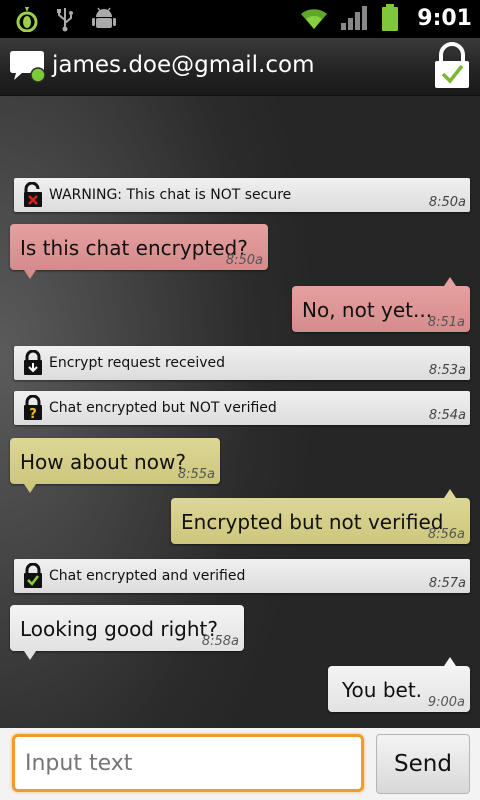  What do you see at coordinates (196, 474) in the screenshot?
I see `message-time: 8:55a` at bounding box center [196, 474].